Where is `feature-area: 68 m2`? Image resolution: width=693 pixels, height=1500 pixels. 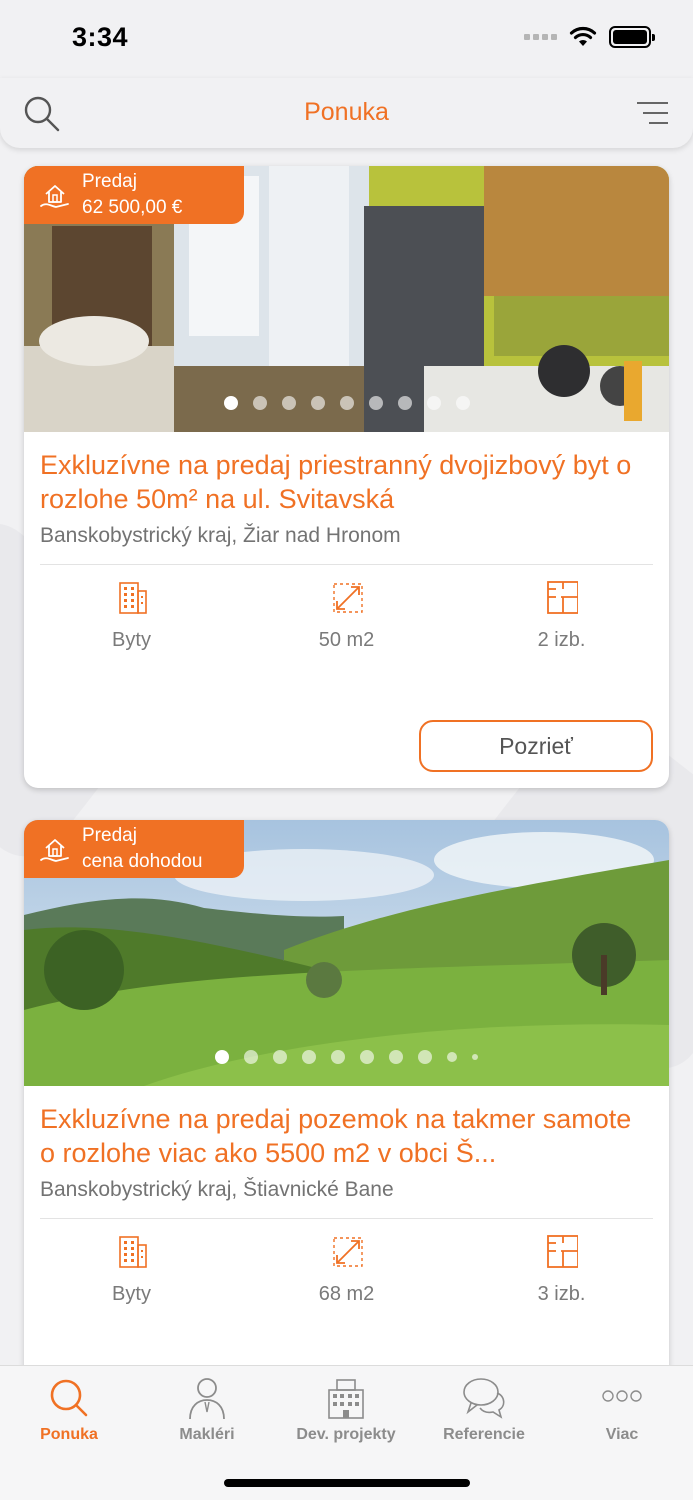
feature-area: 68 m2 is located at coordinates (346, 1269).